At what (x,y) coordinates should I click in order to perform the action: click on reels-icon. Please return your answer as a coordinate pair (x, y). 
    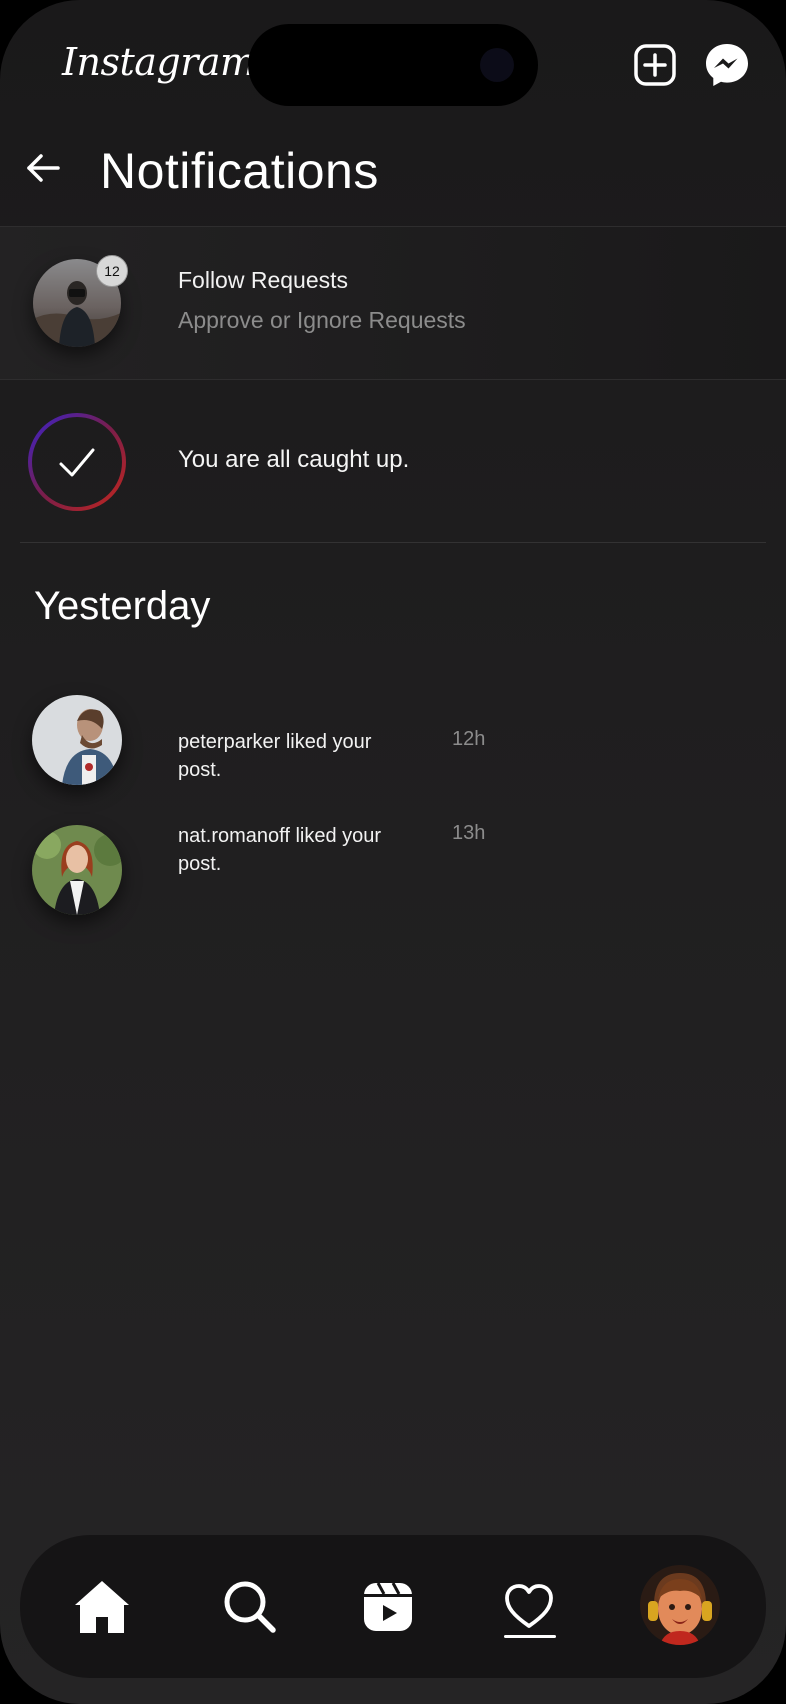
    Looking at the image, I should click on (388, 1606).